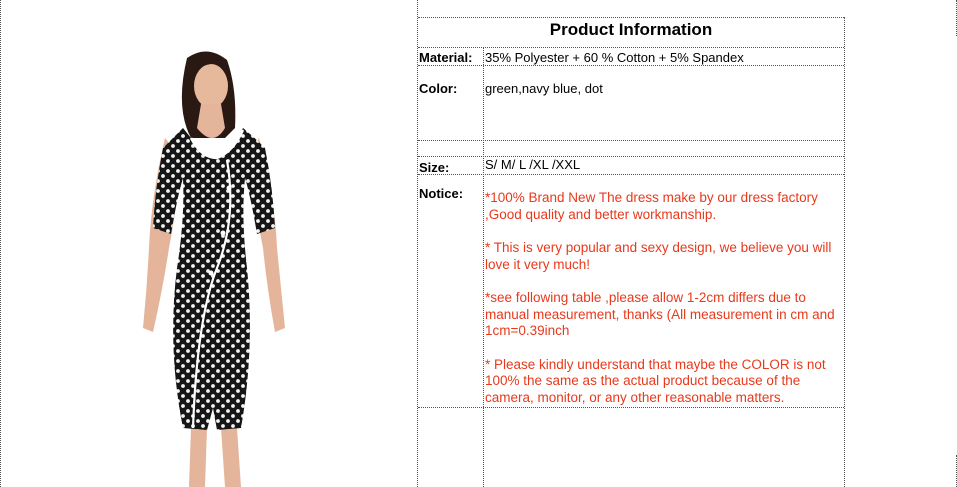 Image resolution: width=957 pixels, height=487 pixels. What do you see at coordinates (446, 57) in the screenshot?
I see `material-label: Material:` at bounding box center [446, 57].